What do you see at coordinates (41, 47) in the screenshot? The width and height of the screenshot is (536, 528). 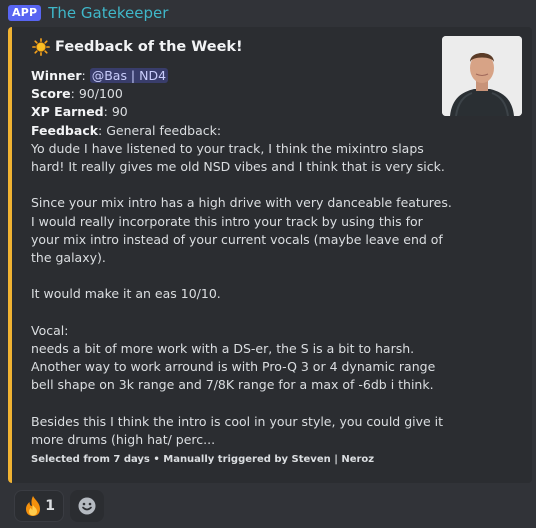 I see `sun-icon` at bounding box center [41, 47].